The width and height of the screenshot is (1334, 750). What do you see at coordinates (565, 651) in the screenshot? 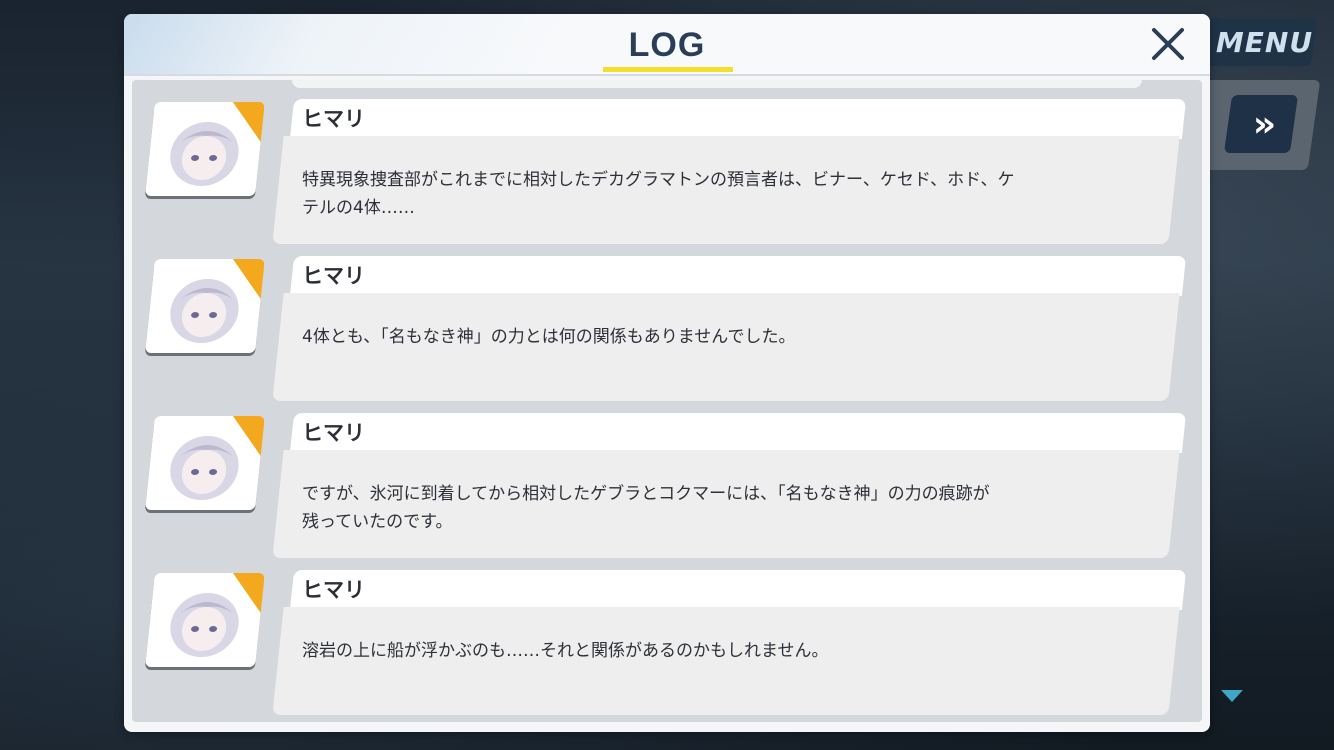
I see `dialogue-line: 溶岩の上に船が浮かぶのも……それと関係があるのかもしれません。` at bounding box center [565, 651].